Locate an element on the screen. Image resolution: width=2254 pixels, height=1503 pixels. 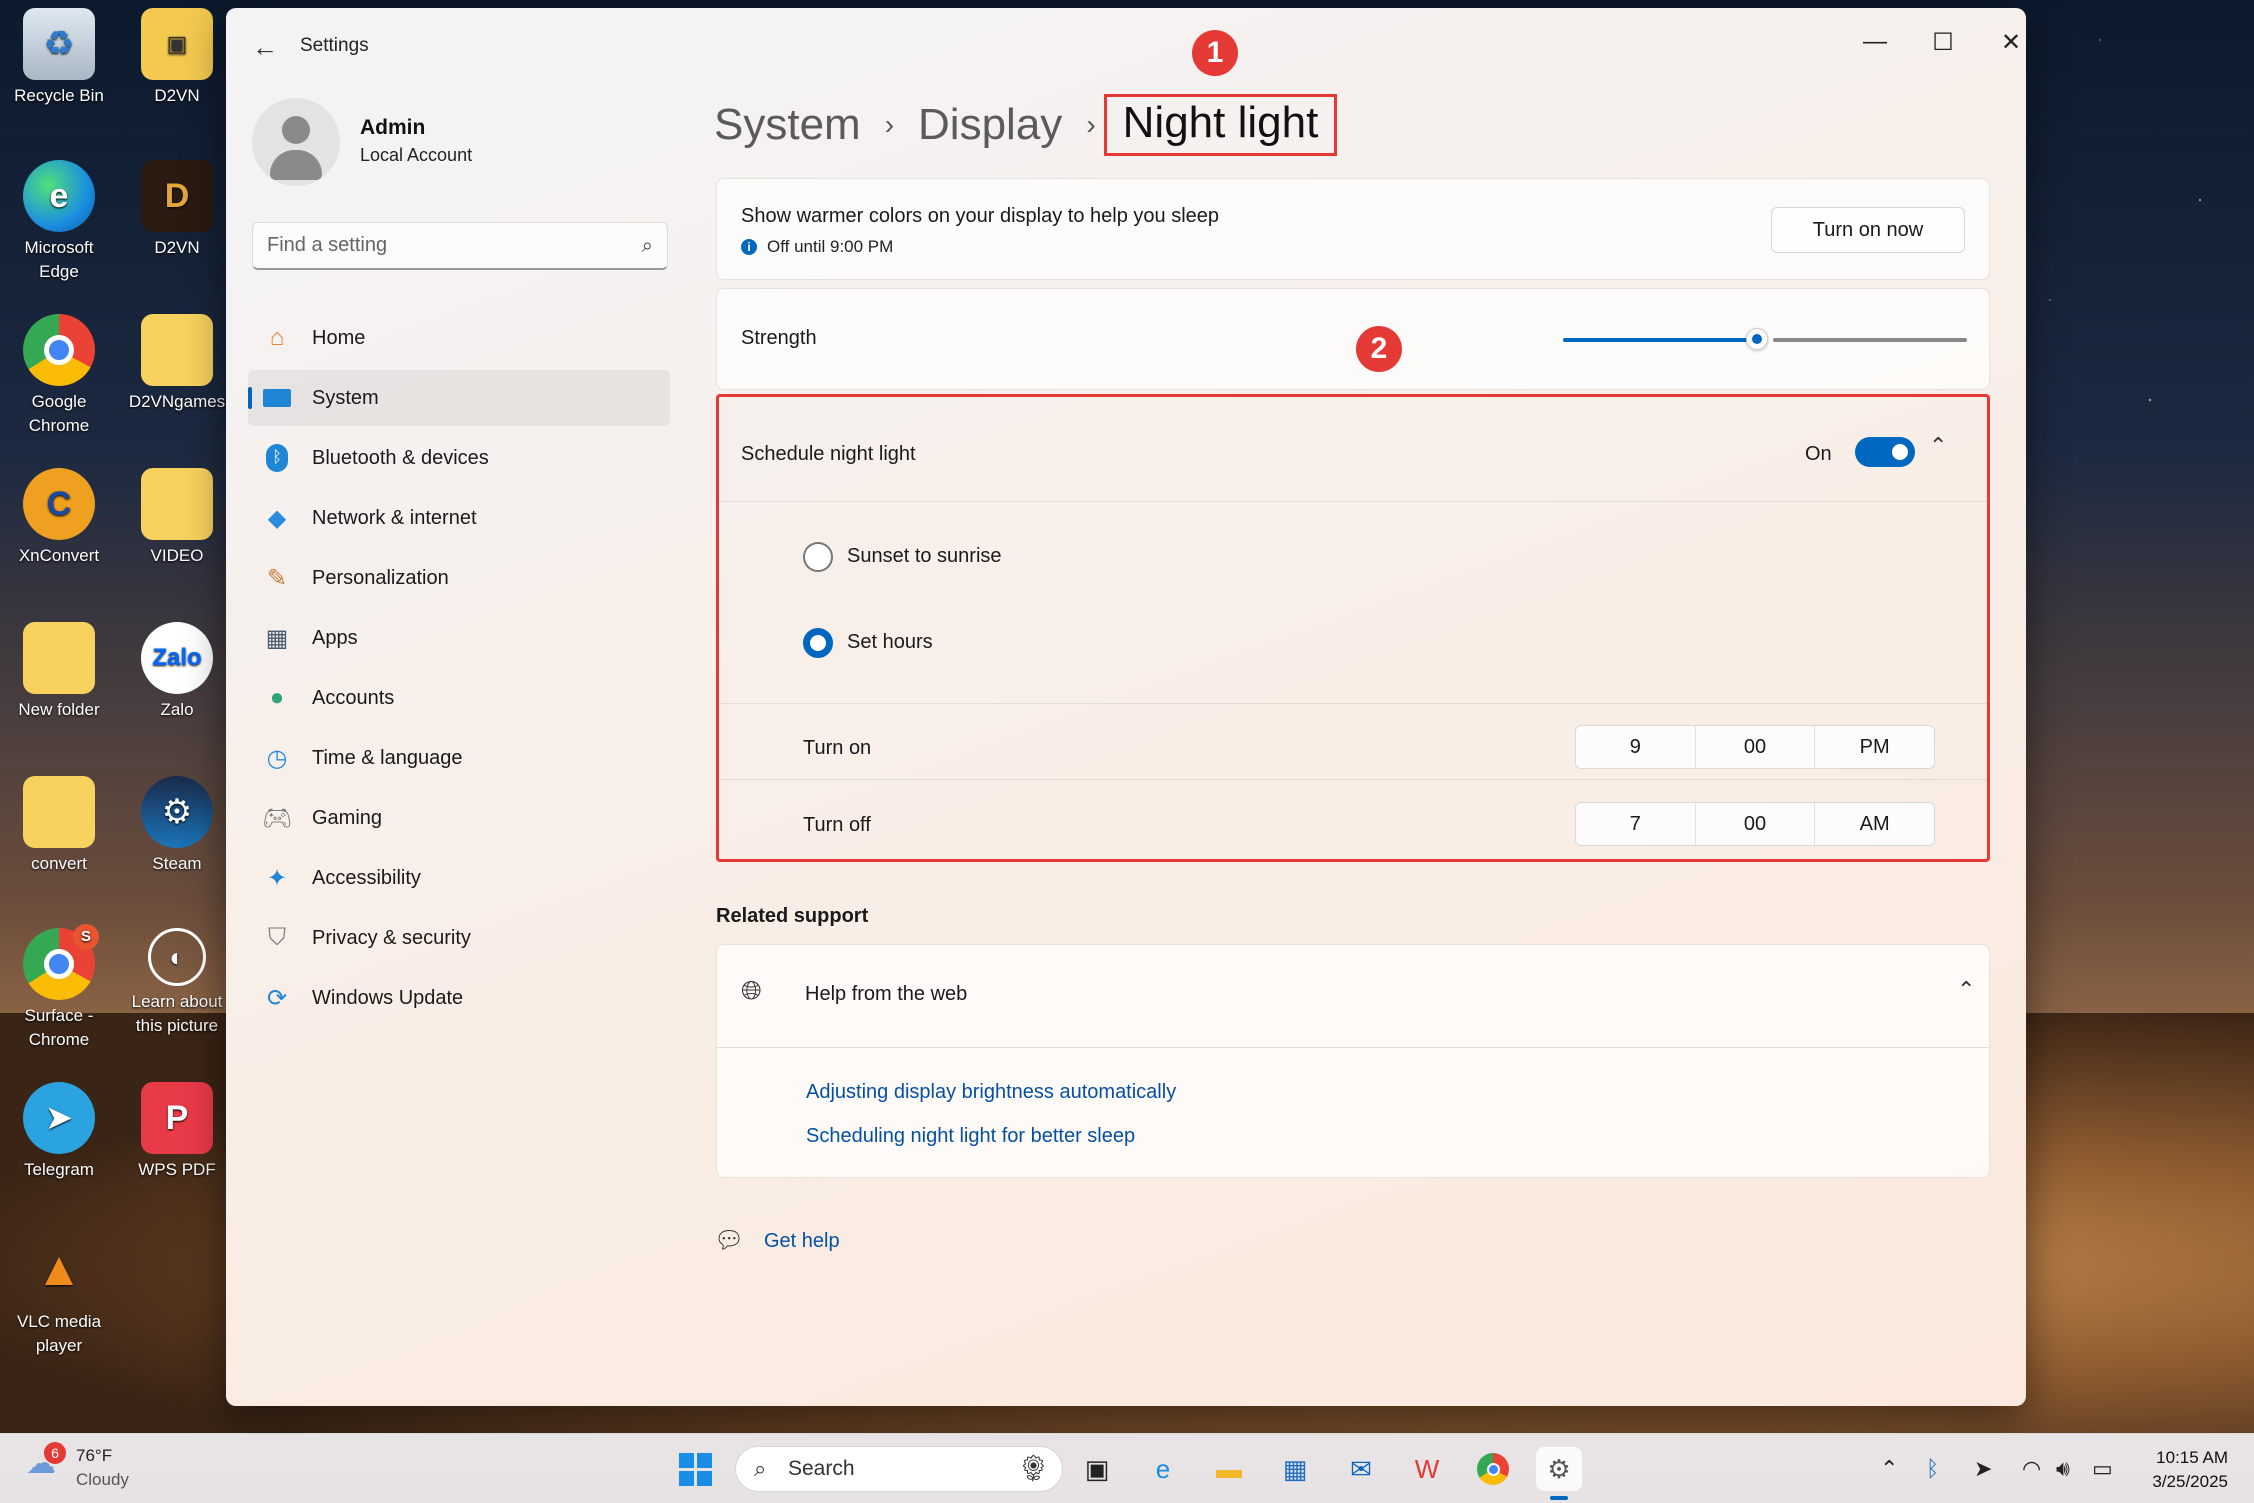
desktop-icon-d2vn: D D2VN is located at coordinates (177, 210).